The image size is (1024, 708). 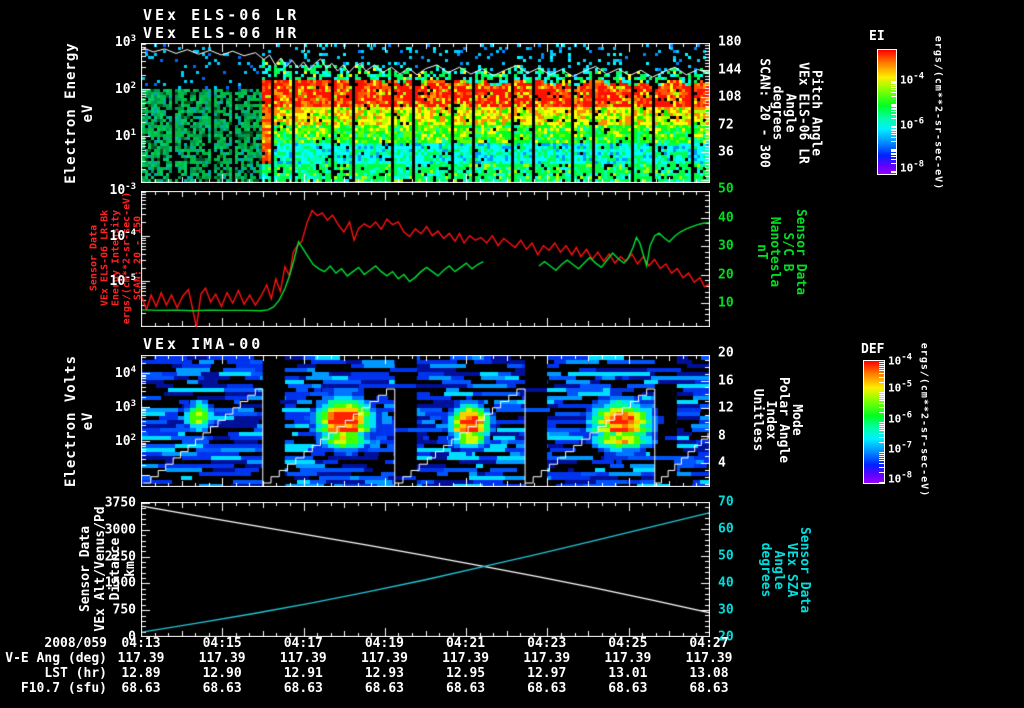 What do you see at coordinates (222, 673) in the screenshot?
I see `footer-value: 12.90` at bounding box center [222, 673].